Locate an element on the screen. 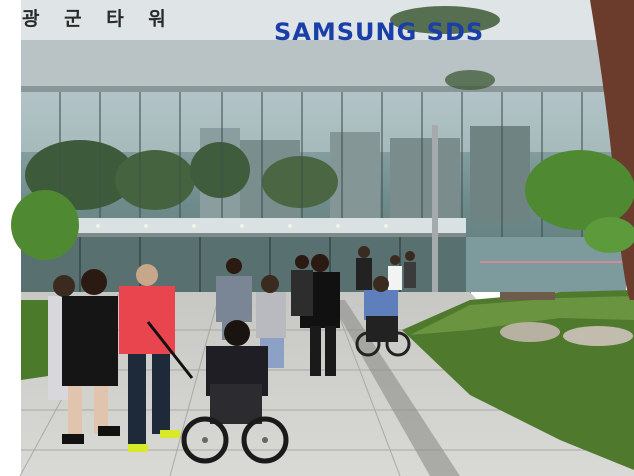 The height and width of the screenshot is (476, 634). lamp-pole is located at coordinates (435, 221).